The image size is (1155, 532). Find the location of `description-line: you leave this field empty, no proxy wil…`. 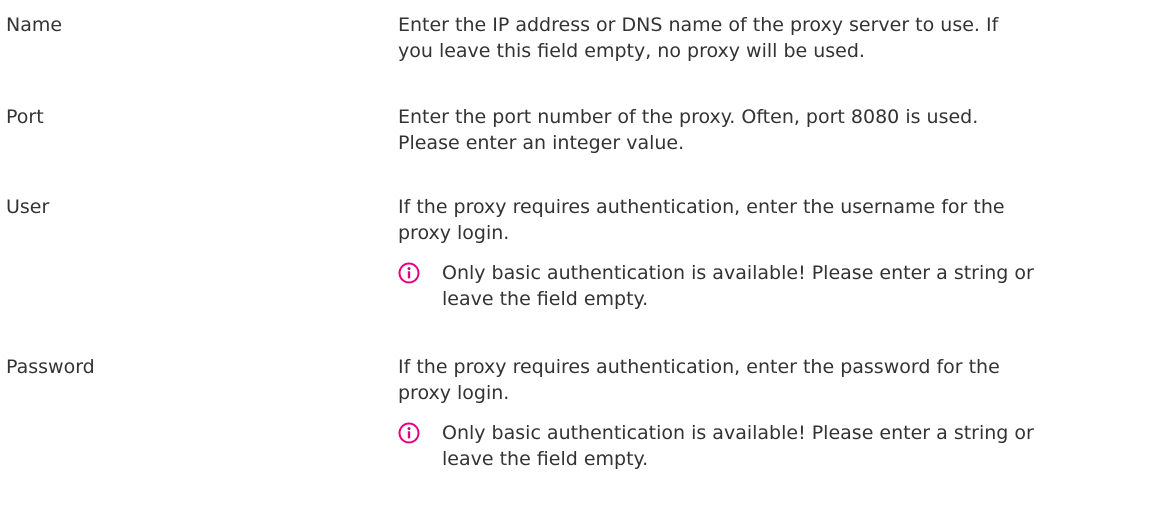

description-line: you leave this field empty, no proxy wil… is located at coordinates (631, 51).